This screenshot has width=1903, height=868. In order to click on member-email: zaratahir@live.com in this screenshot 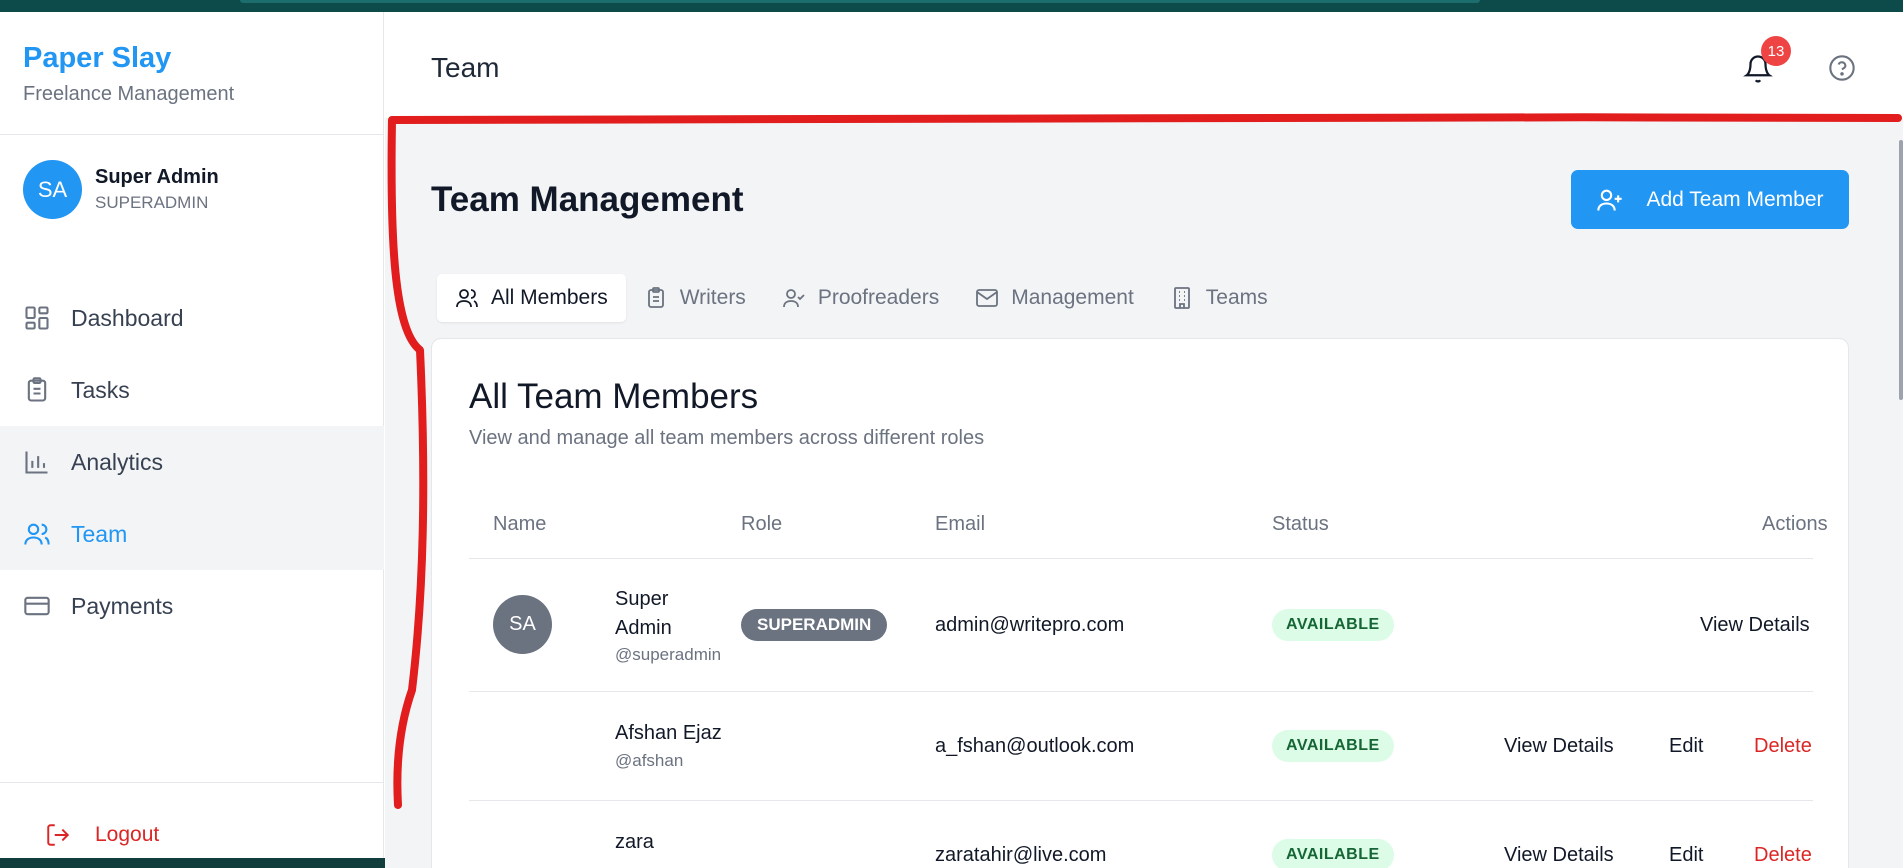, I will do `click(1021, 855)`.